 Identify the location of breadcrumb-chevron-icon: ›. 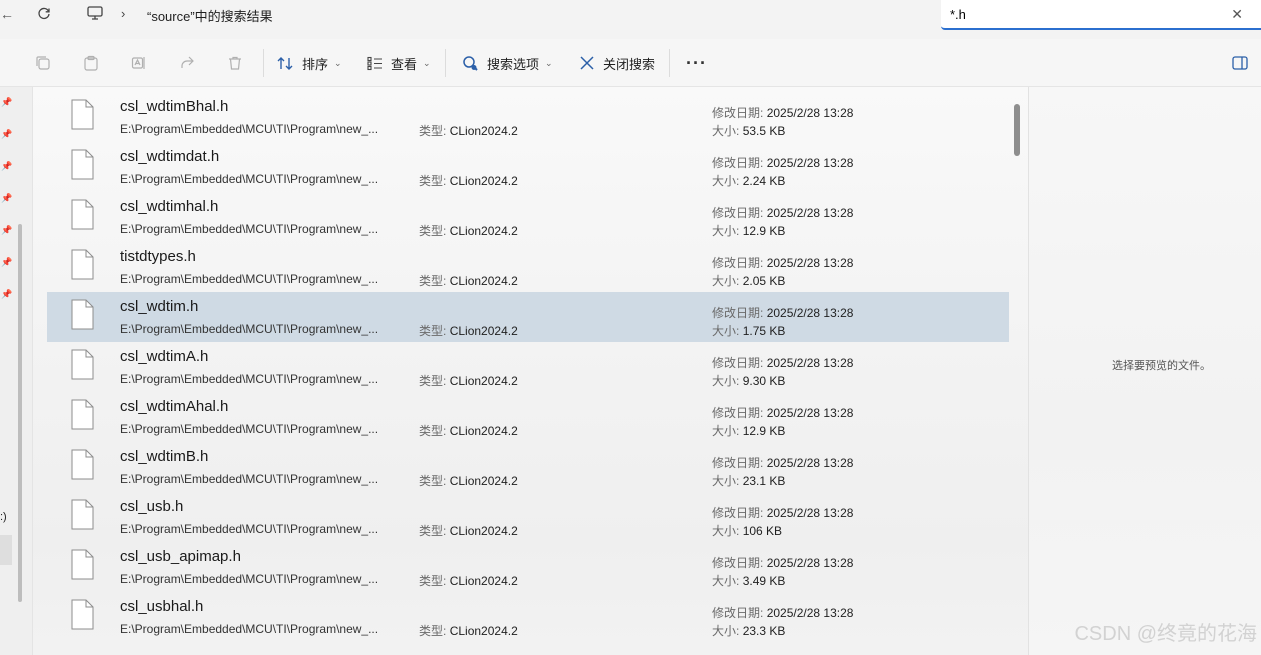
(123, 14).